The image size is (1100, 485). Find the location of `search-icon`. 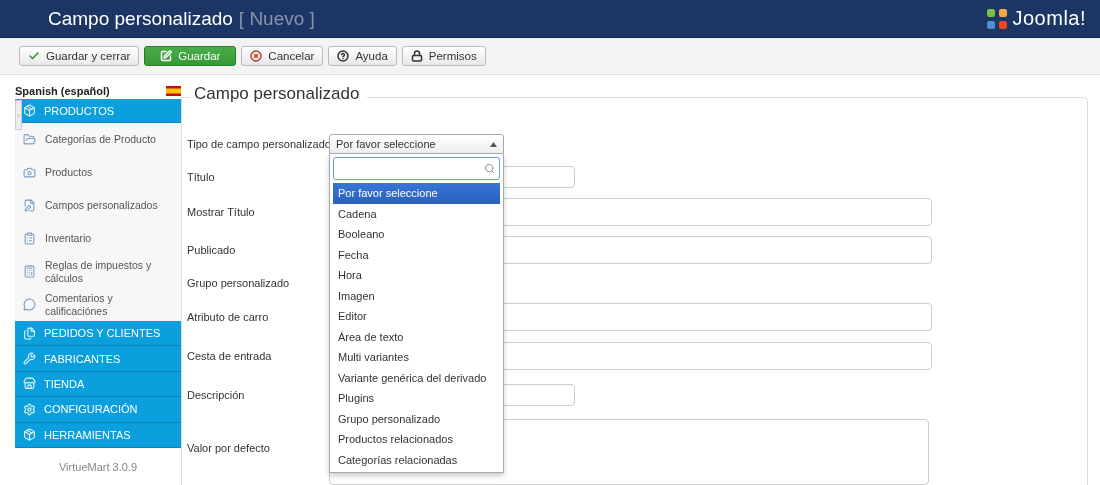

search-icon is located at coordinates (489, 168).